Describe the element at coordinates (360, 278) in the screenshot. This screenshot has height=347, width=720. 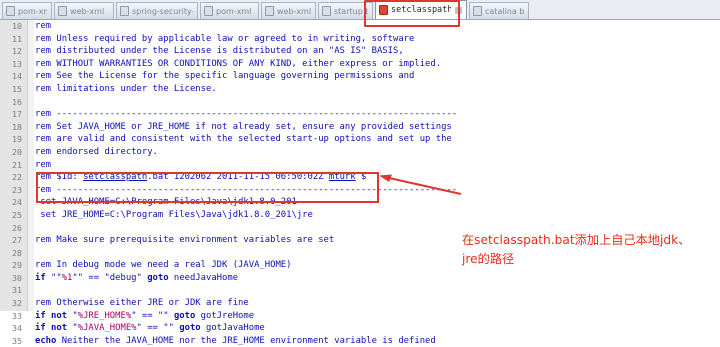
I see `code-line: 30 if ""%1"" == "debug" goto needJavaHome` at that location.